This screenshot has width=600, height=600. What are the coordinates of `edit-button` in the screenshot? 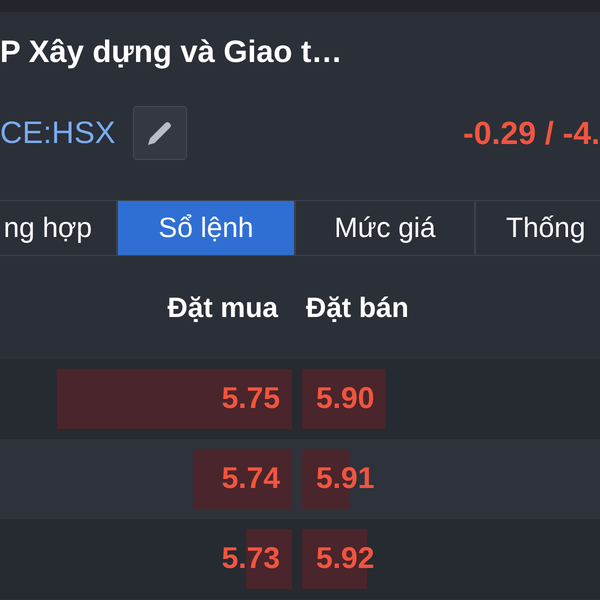 It's located at (160, 133).